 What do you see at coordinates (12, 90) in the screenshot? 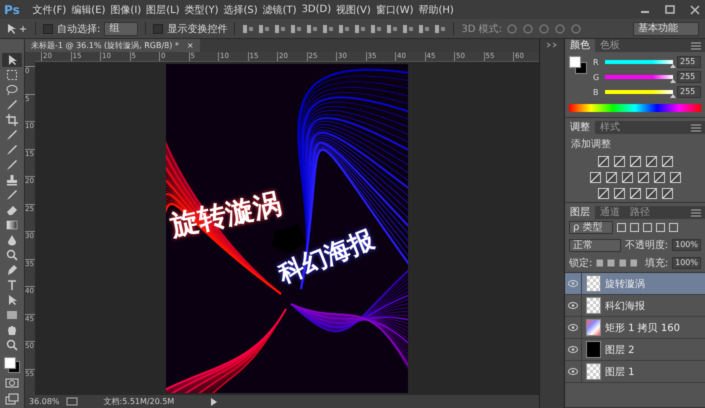
I see `lasso-icon` at bounding box center [12, 90].